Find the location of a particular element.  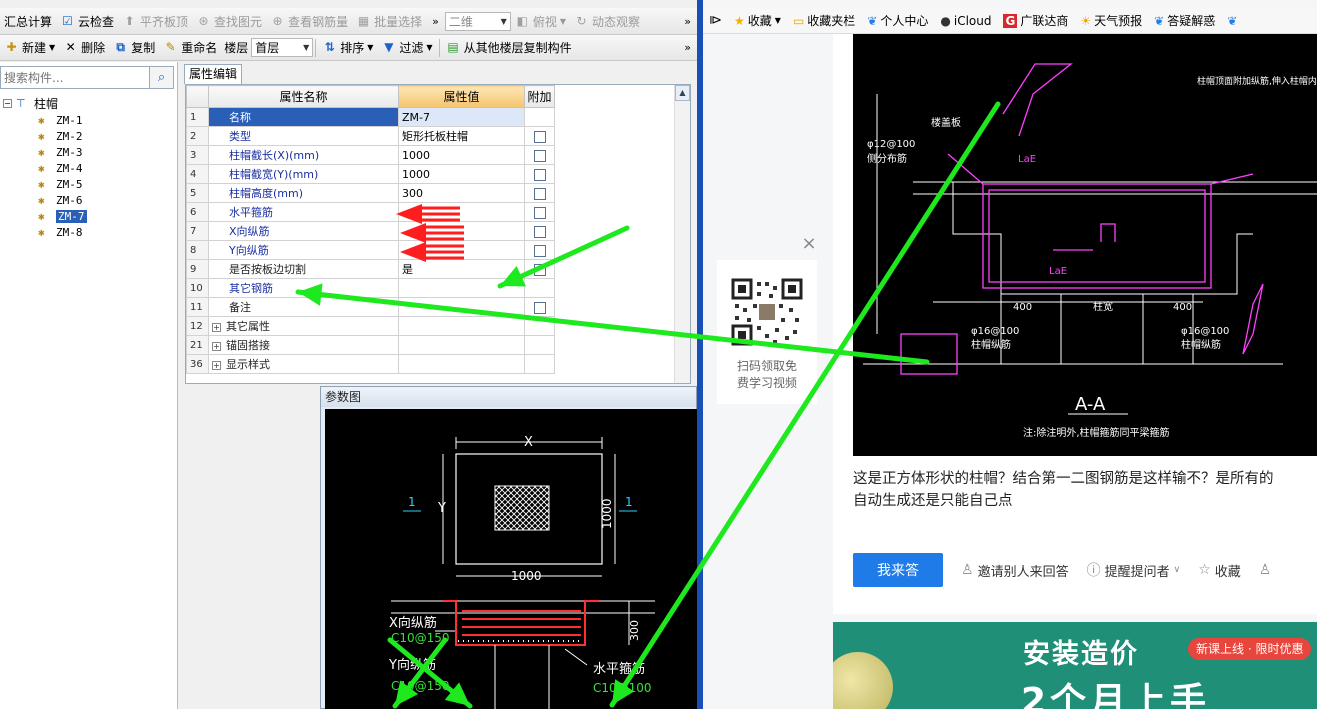

property-row: 6 水平箍筋 is located at coordinates (370, 212).